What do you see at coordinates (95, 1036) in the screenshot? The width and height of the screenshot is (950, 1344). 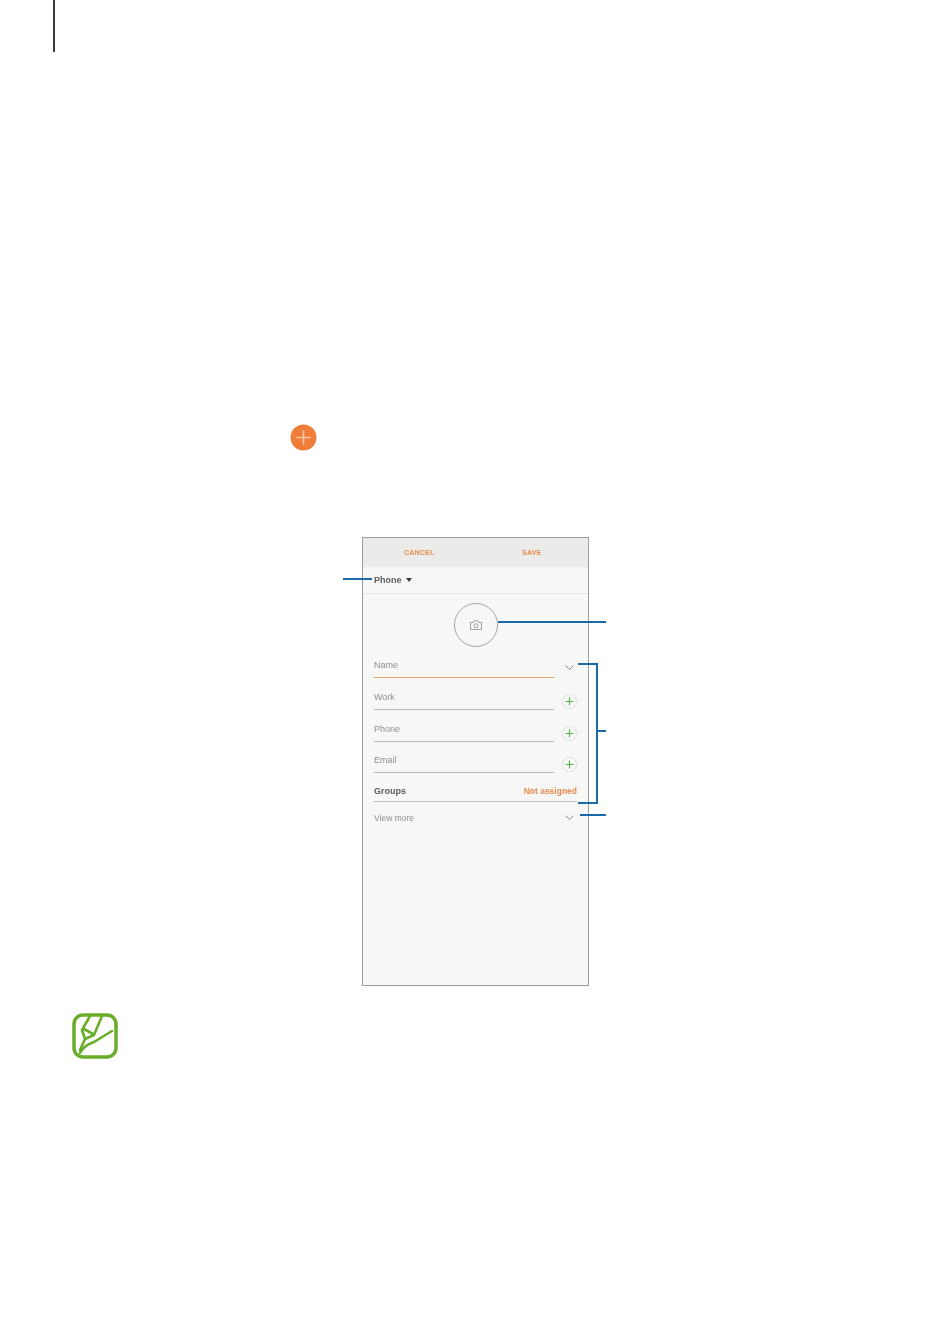 I see `pencil-icon` at bounding box center [95, 1036].